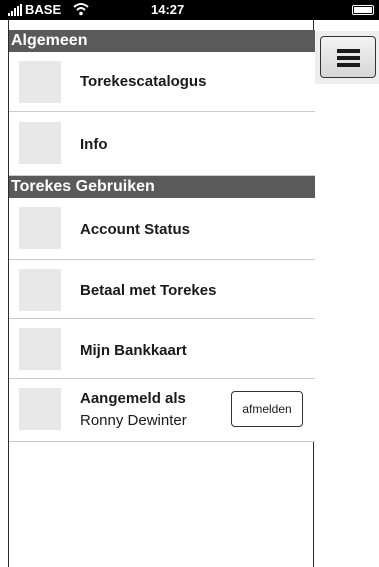 The width and height of the screenshot is (379, 567). What do you see at coordinates (135, 229) in the screenshot?
I see `menu-item-label: Account Status` at bounding box center [135, 229].